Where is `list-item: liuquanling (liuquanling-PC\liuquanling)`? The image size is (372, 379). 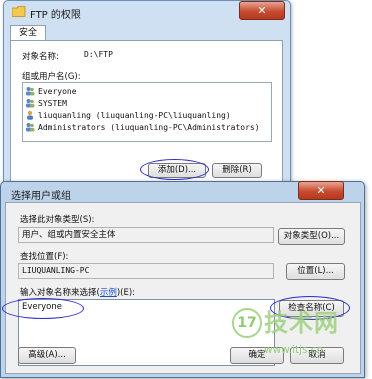 list-item: liuquanling (liuquanling-PC\liuquanling) is located at coordinates (128, 115).